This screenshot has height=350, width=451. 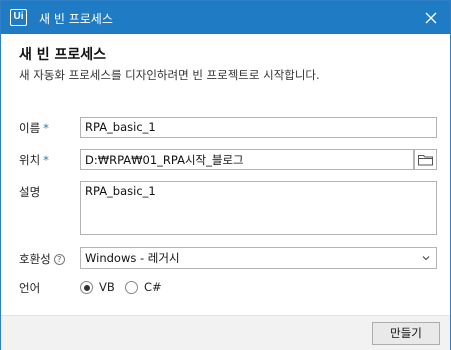 I want to click on folder-icon, so click(x=425, y=160).